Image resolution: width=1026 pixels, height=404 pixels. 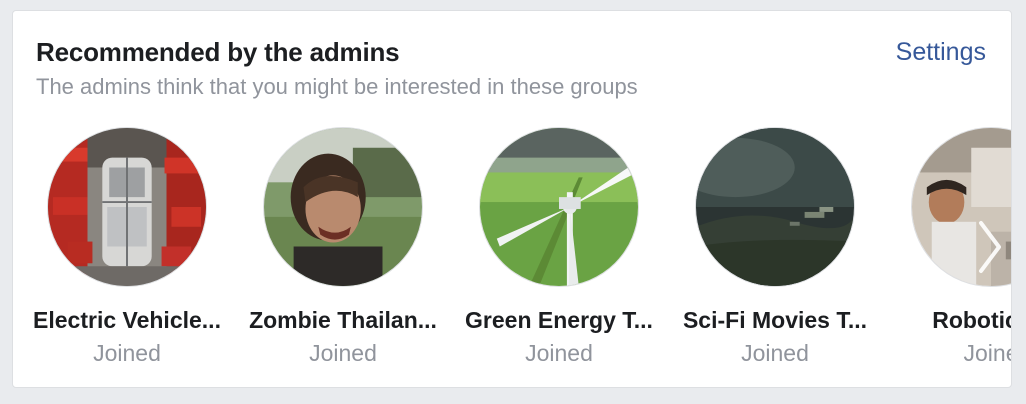 I want to click on settings-link: Settings, so click(x=941, y=52).